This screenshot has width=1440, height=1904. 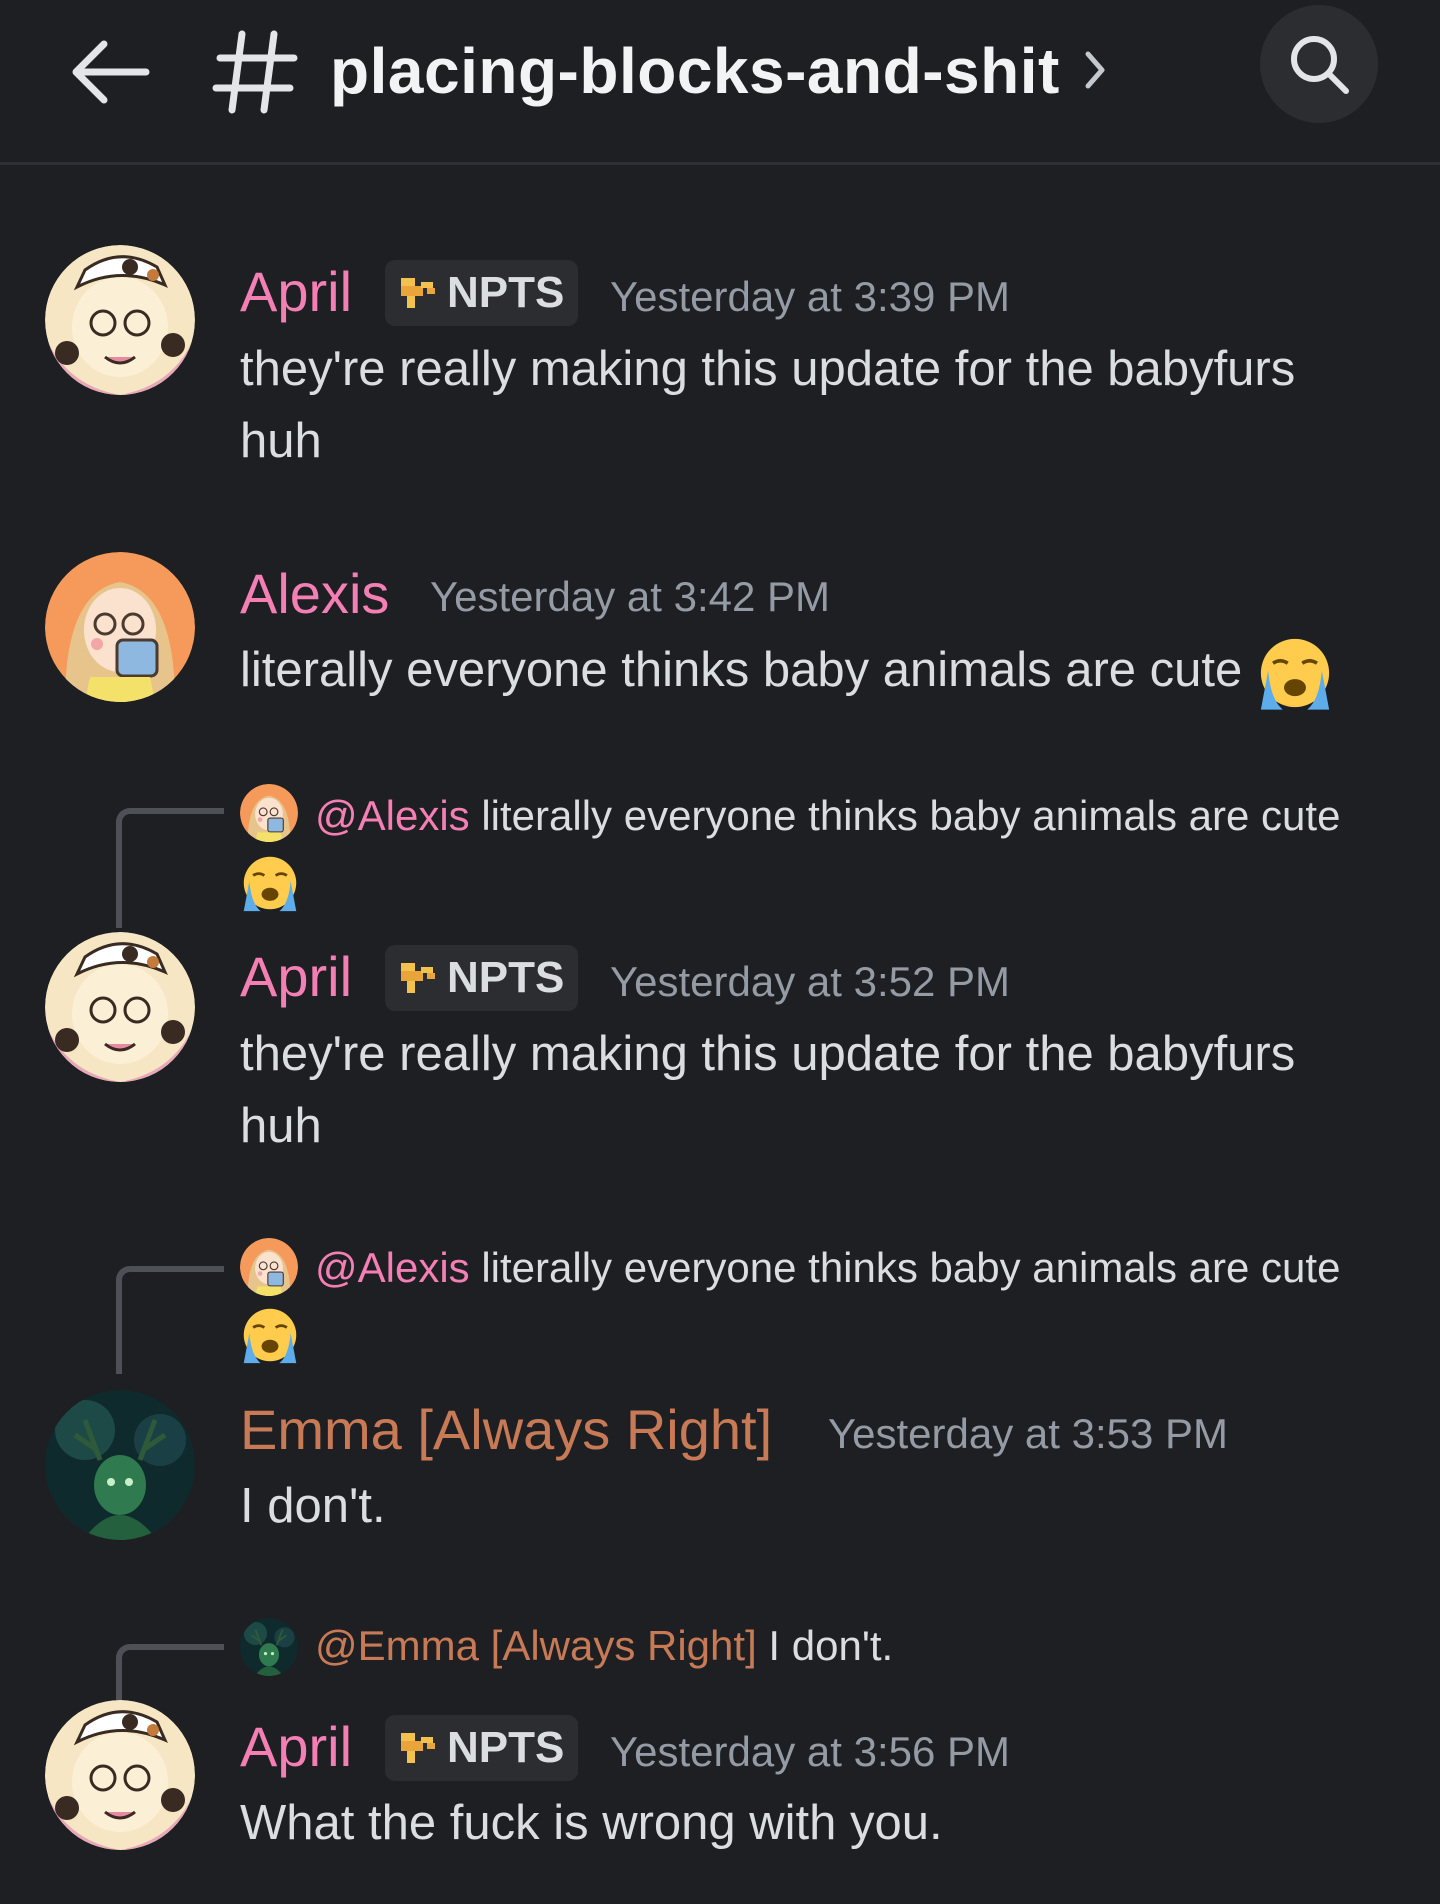 I want to click on message-text: What the fuck is wrong with you., so click(x=591, y=1823).